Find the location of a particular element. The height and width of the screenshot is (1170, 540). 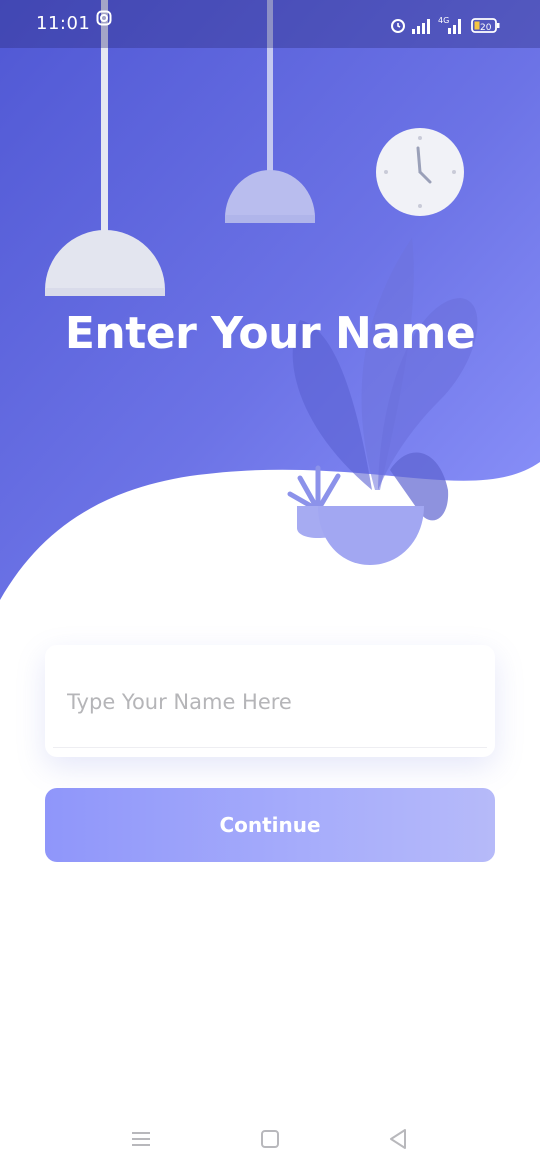

continue-button: Continue is located at coordinates (270, 825).